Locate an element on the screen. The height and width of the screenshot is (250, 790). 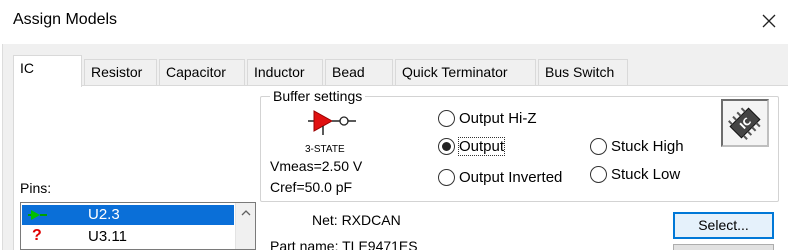
buffer-type-label: 3-STATE is located at coordinates (325, 149).